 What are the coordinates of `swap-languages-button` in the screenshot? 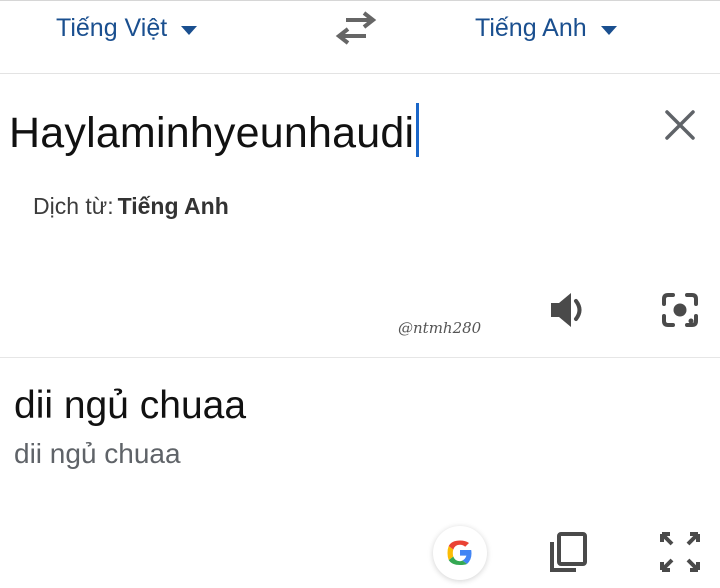 It's located at (356, 28).